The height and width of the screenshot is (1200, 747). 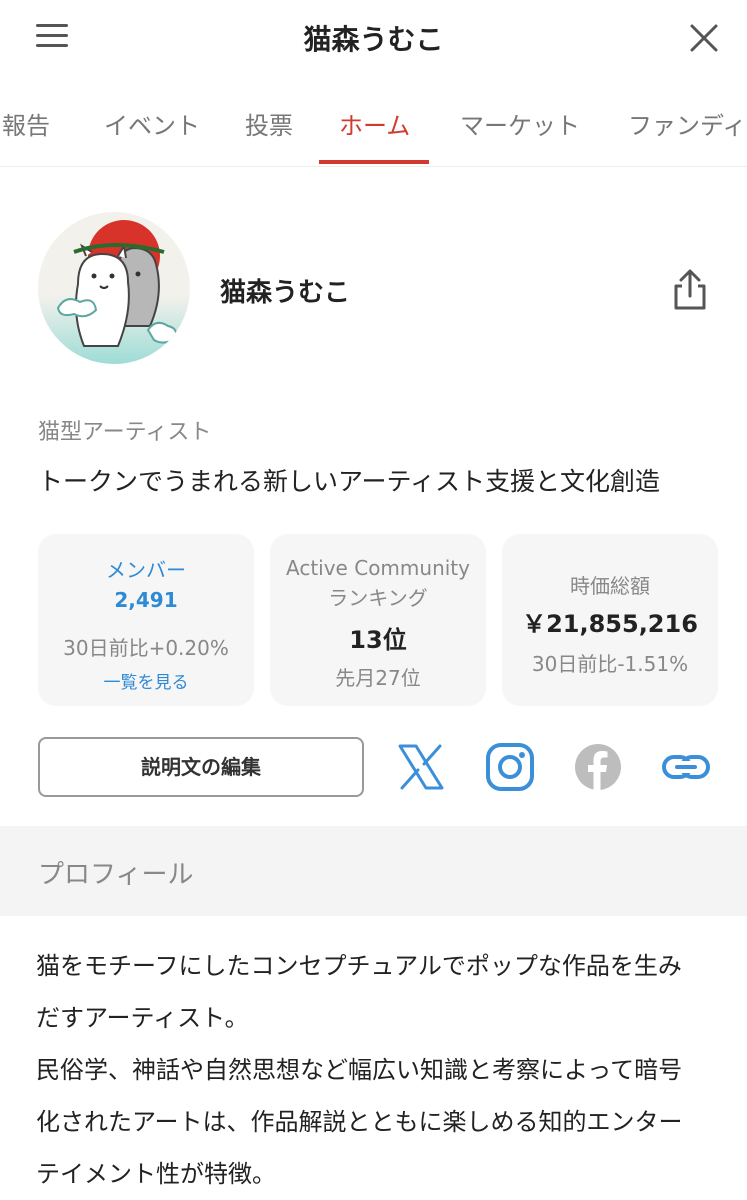 I want to click on market-cap-change: 30日前比-1.51%, so click(x=610, y=664).